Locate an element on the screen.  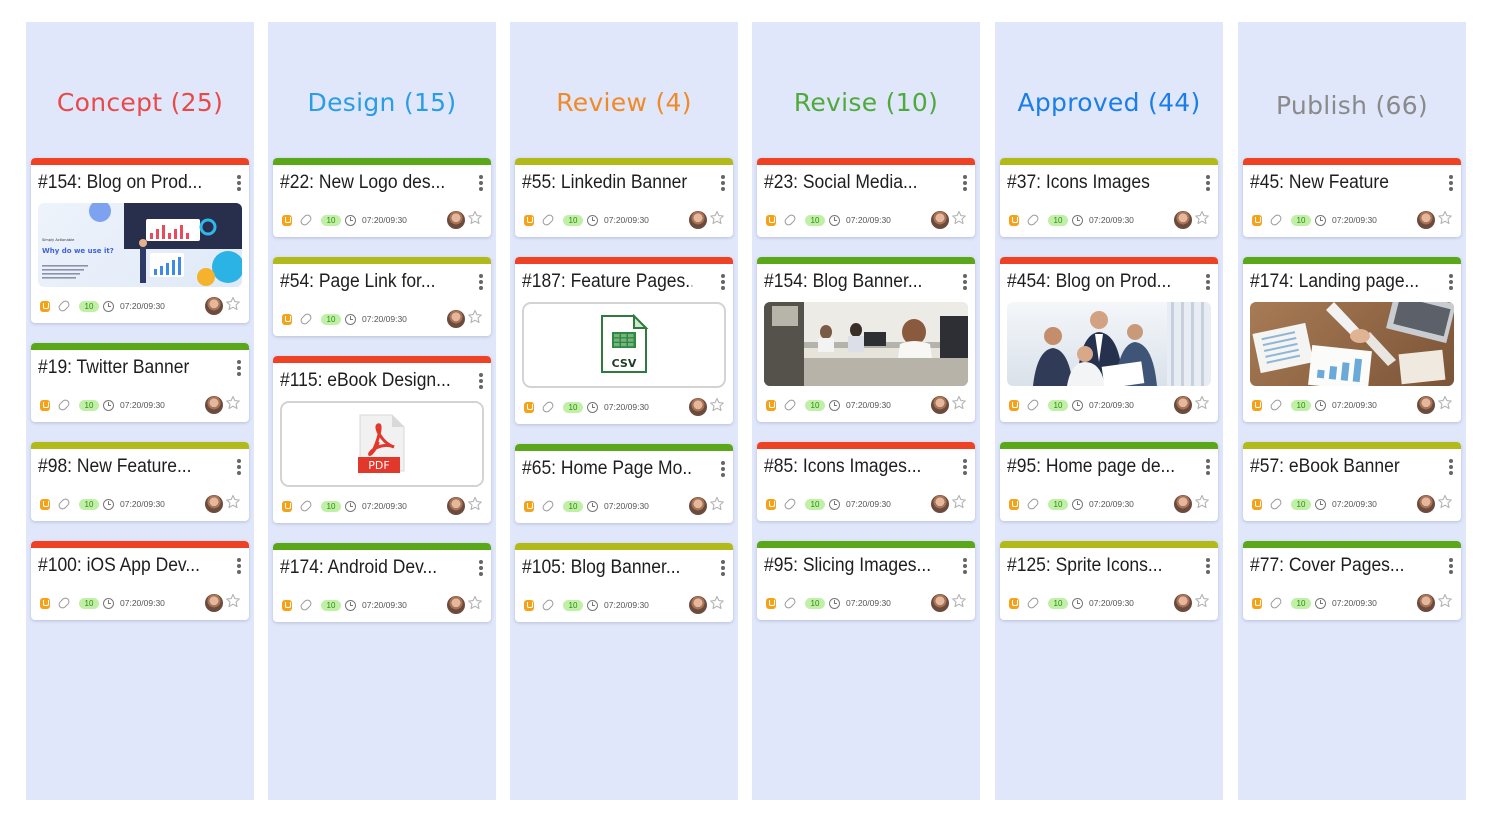
task-card: #77: Cover Pages... 10 07:20/09:30 is located at coordinates (1352, 580).